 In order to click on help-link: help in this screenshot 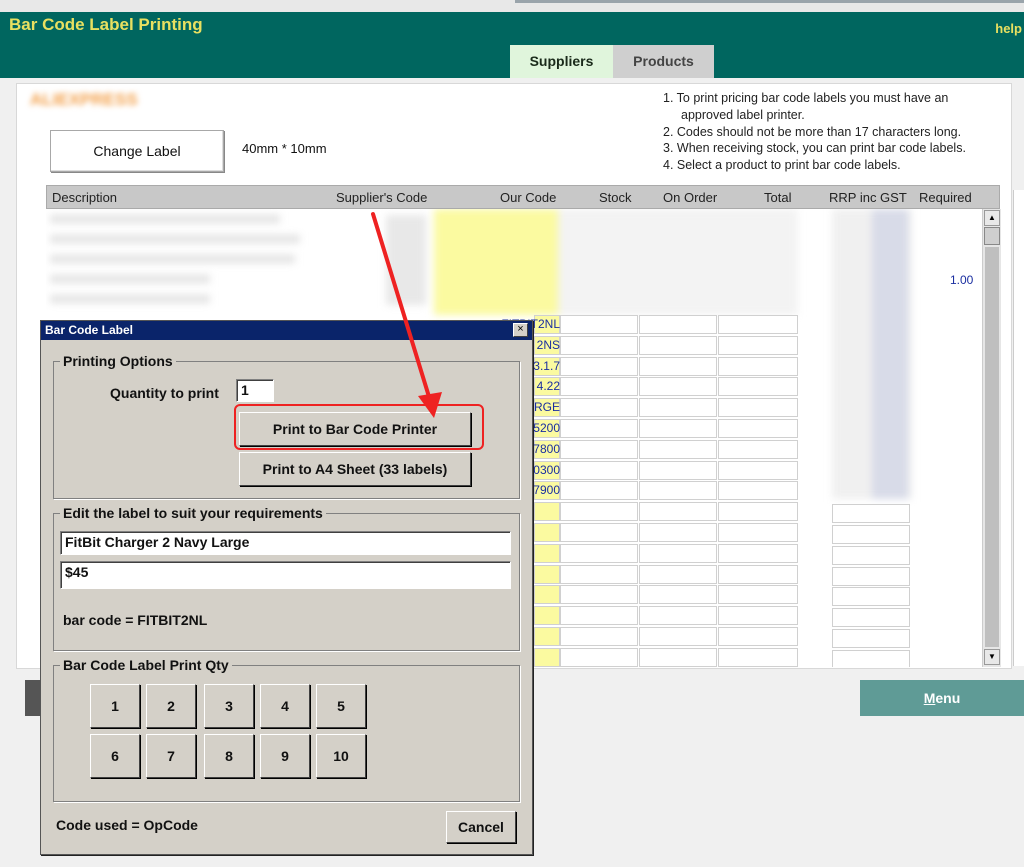, I will do `click(1008, 28)`.